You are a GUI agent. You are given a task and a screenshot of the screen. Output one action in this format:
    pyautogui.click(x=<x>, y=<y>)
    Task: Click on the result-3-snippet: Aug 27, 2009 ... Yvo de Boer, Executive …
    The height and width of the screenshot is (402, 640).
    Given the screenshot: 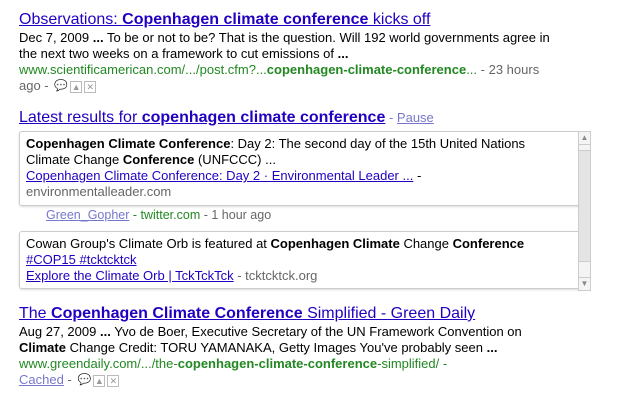 What is the action you would take?
    pyautogui.click(x=270, y=339)
    